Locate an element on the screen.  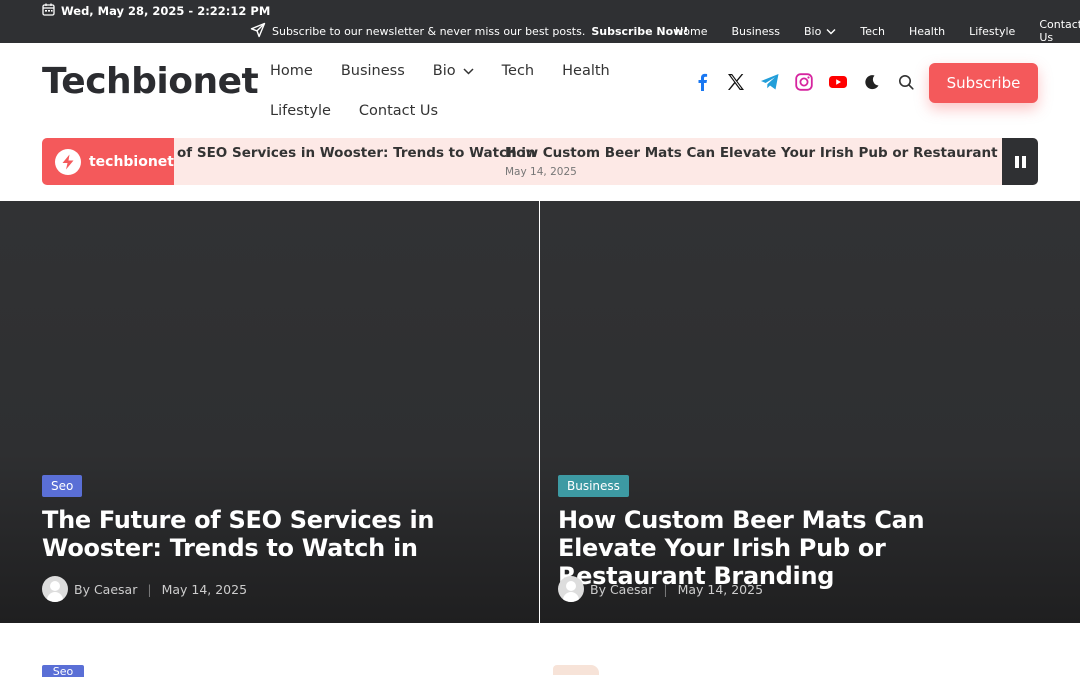
search-icon is located at coordinates (906, 82).